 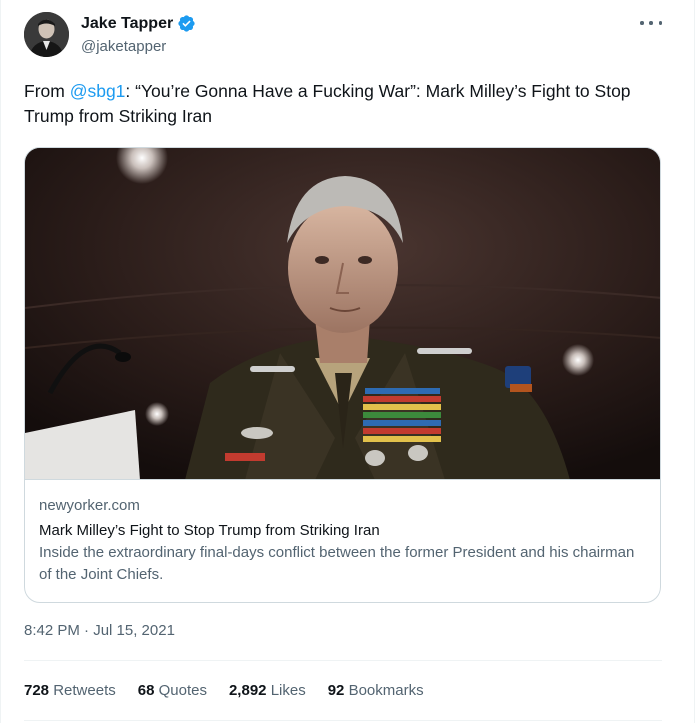 I want to click on likes-label: Likes, so click(x=288, y=690).